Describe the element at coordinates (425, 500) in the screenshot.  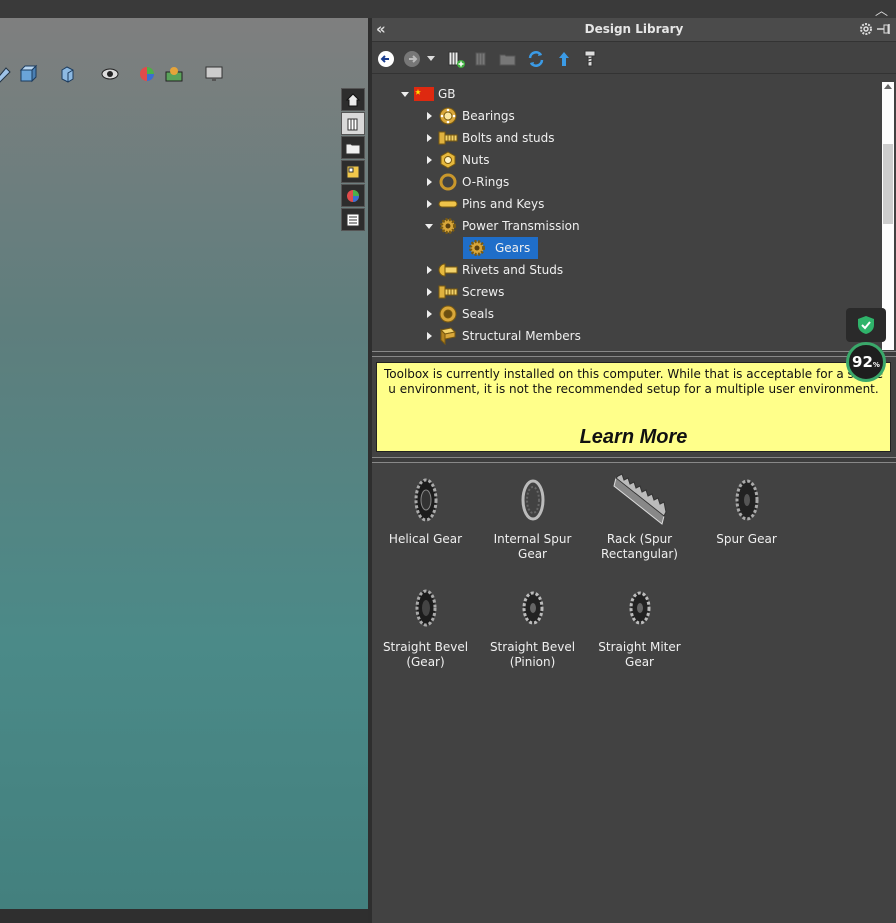
I see `helical-gear-icon` at that location.